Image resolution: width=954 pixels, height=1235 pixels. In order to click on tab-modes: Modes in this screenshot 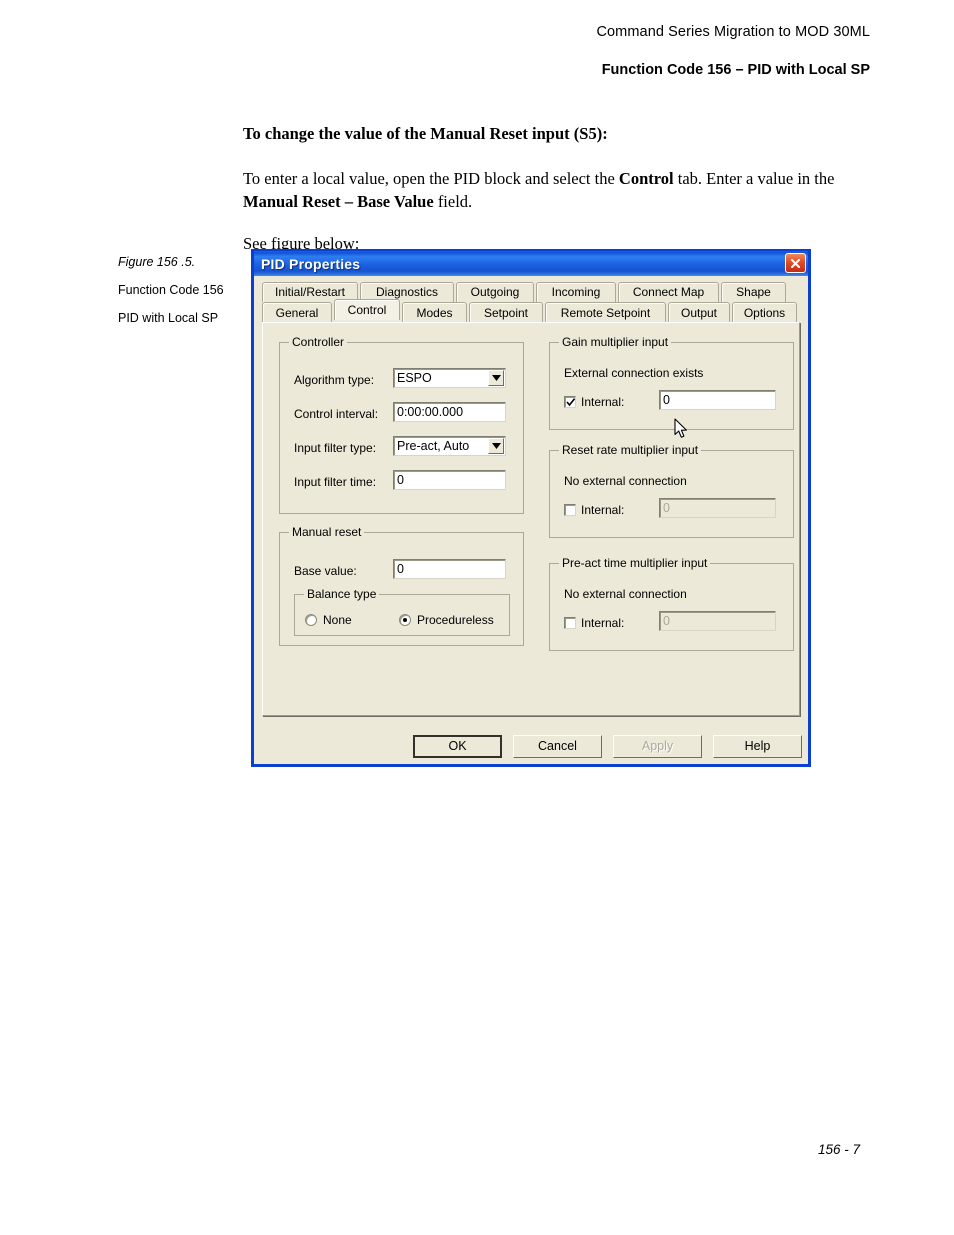, I will do `click(434, 312)`.